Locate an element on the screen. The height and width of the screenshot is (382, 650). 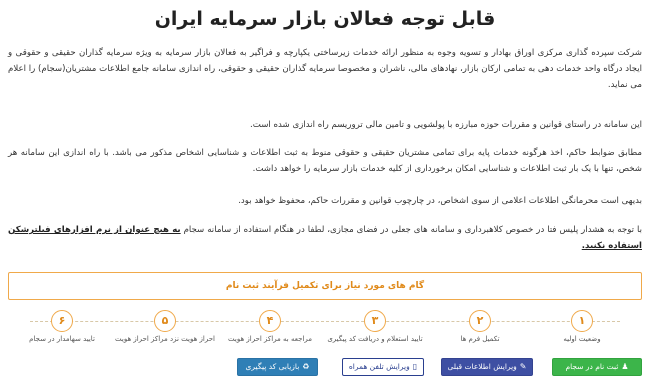
step-number-circle: ۴ is located at coordinates (270, 321).